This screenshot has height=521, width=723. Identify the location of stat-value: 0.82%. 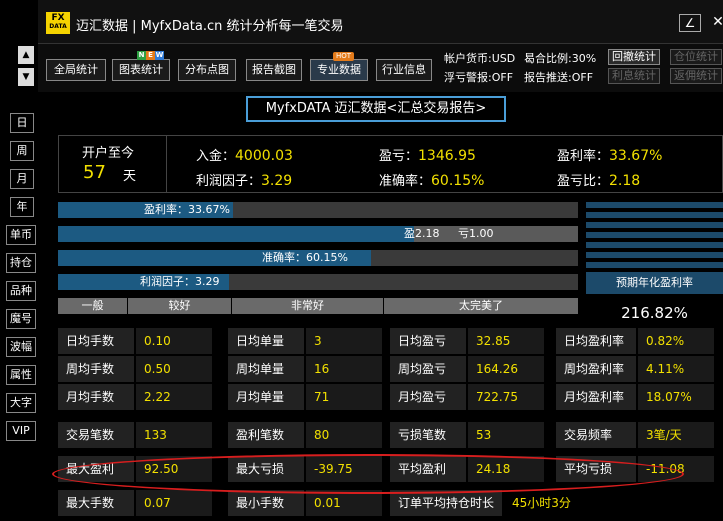
(676, 341).